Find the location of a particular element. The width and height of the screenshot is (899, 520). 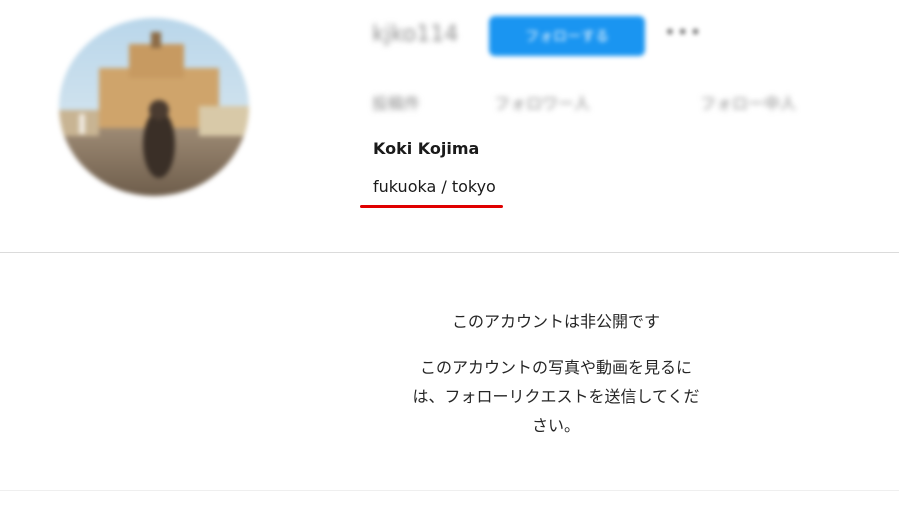

highlight-underline is located at coordinates (431, 206).